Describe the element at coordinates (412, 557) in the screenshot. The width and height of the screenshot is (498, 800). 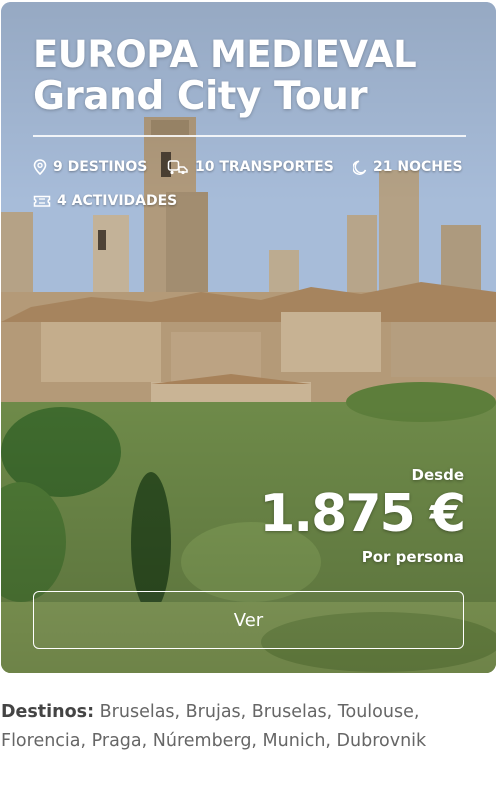
I see `price-suffix: Por persona` at that location.